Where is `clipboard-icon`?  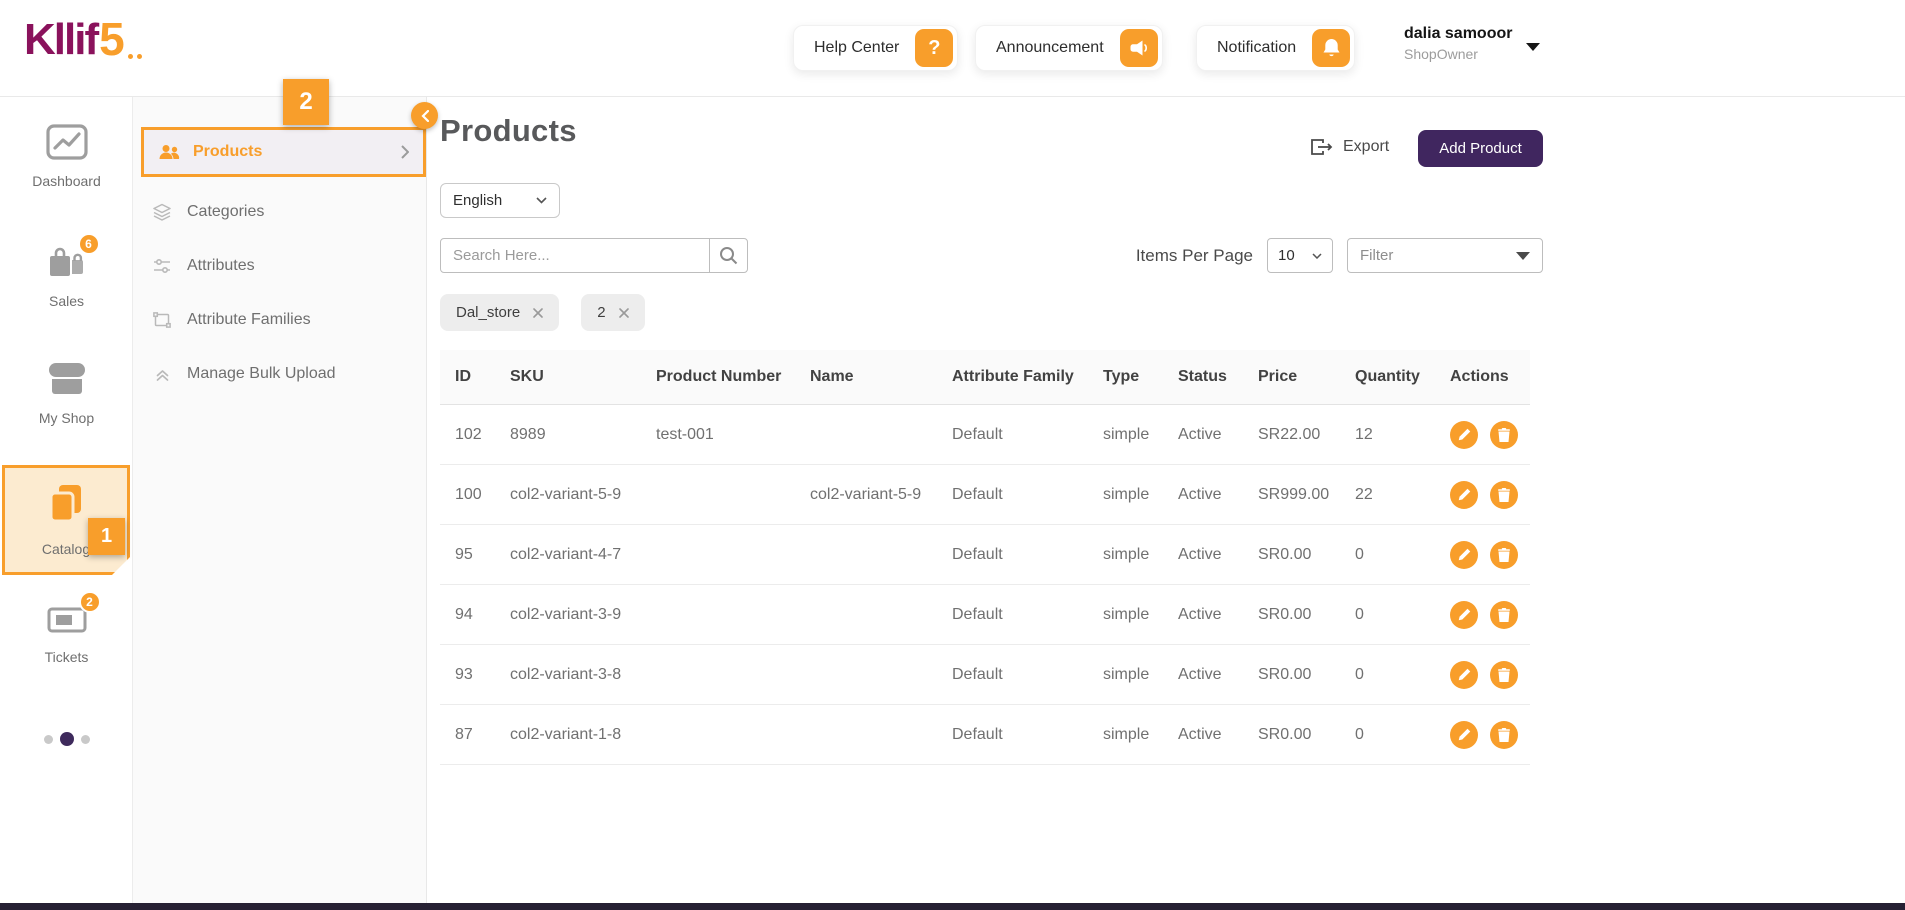
clipboard-icon is located at coordinates (66, 503).